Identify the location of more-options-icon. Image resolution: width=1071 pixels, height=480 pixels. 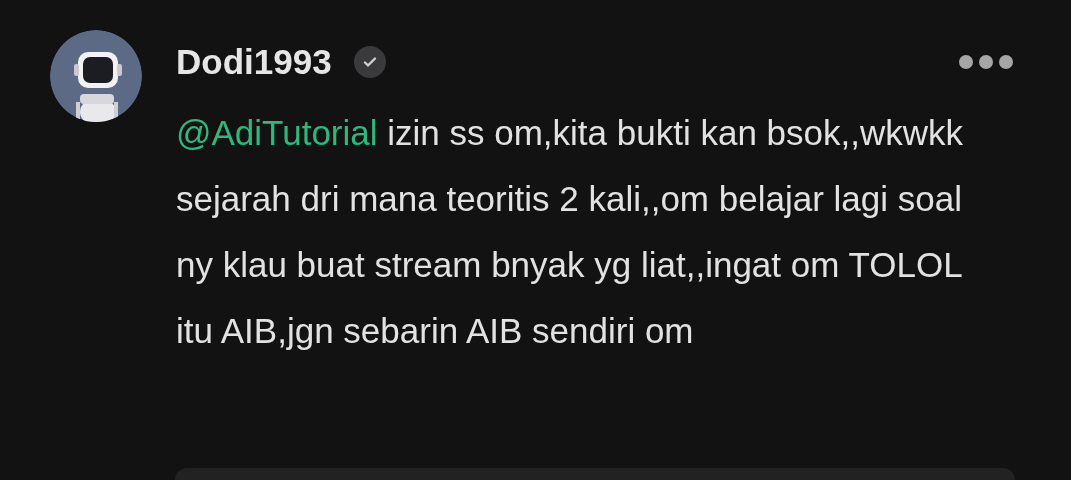
(986, 62).